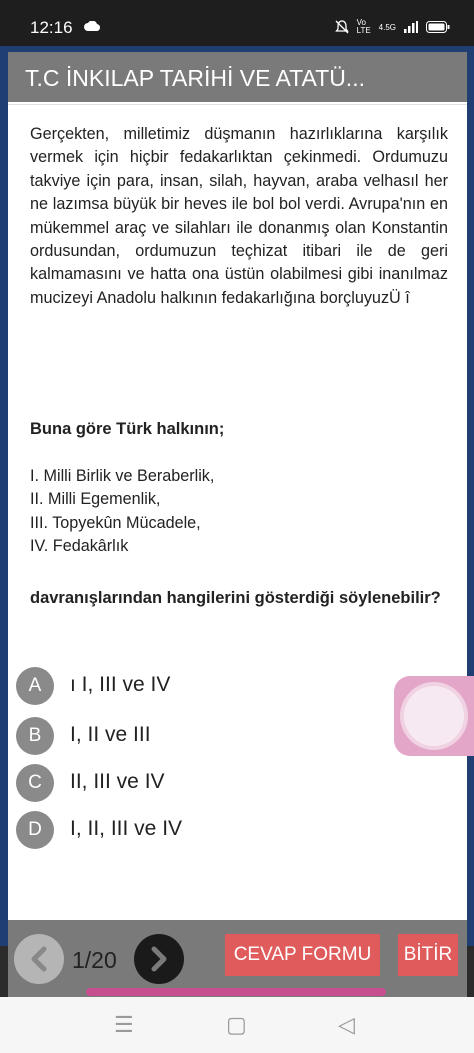 This screenshot has width=474, height=1053. Describe the element at coordinates (79, 546) in the screenshot. I see `question-item: IV. Fedakârlık` at that location.